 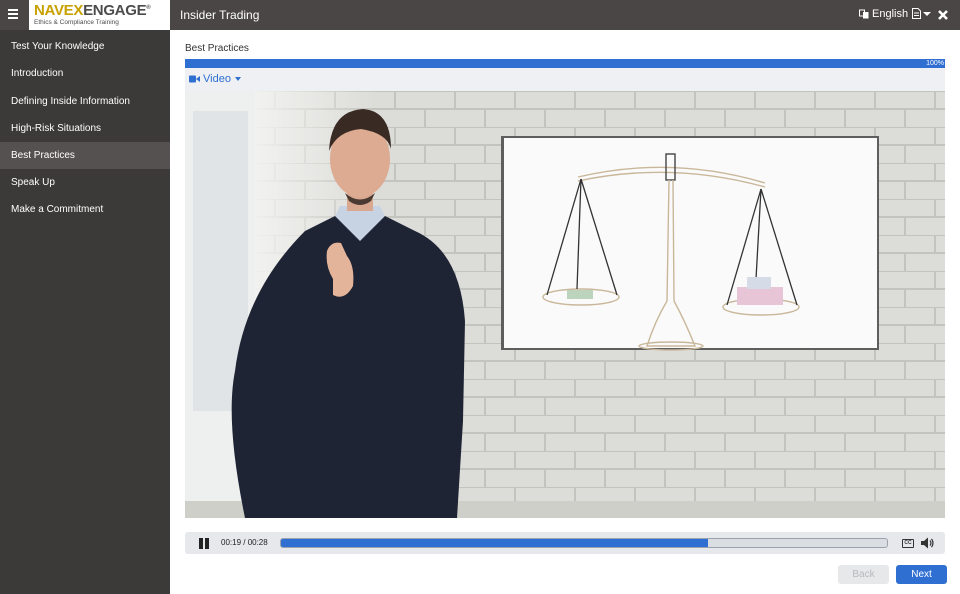 What do you see at coordinates (935, 63) in the screenshot?
I see `course-progress-label: 100%` at bounding box center [935, 63].